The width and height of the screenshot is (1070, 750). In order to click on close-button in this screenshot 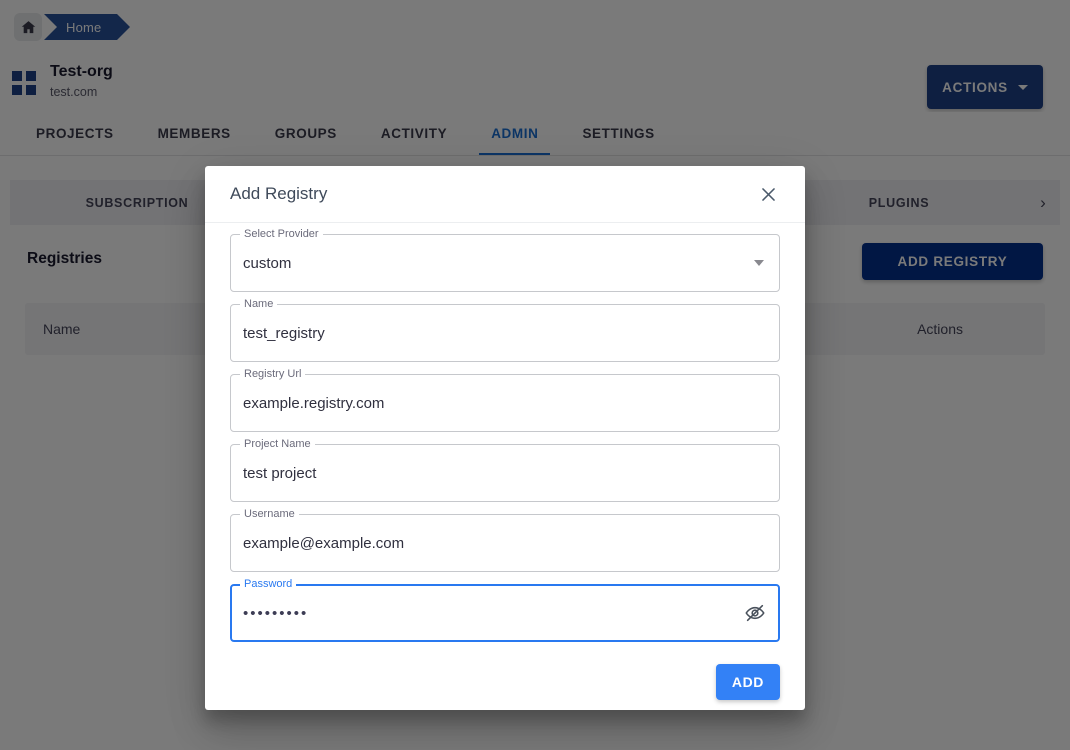, I will do `click(768, 194)`.